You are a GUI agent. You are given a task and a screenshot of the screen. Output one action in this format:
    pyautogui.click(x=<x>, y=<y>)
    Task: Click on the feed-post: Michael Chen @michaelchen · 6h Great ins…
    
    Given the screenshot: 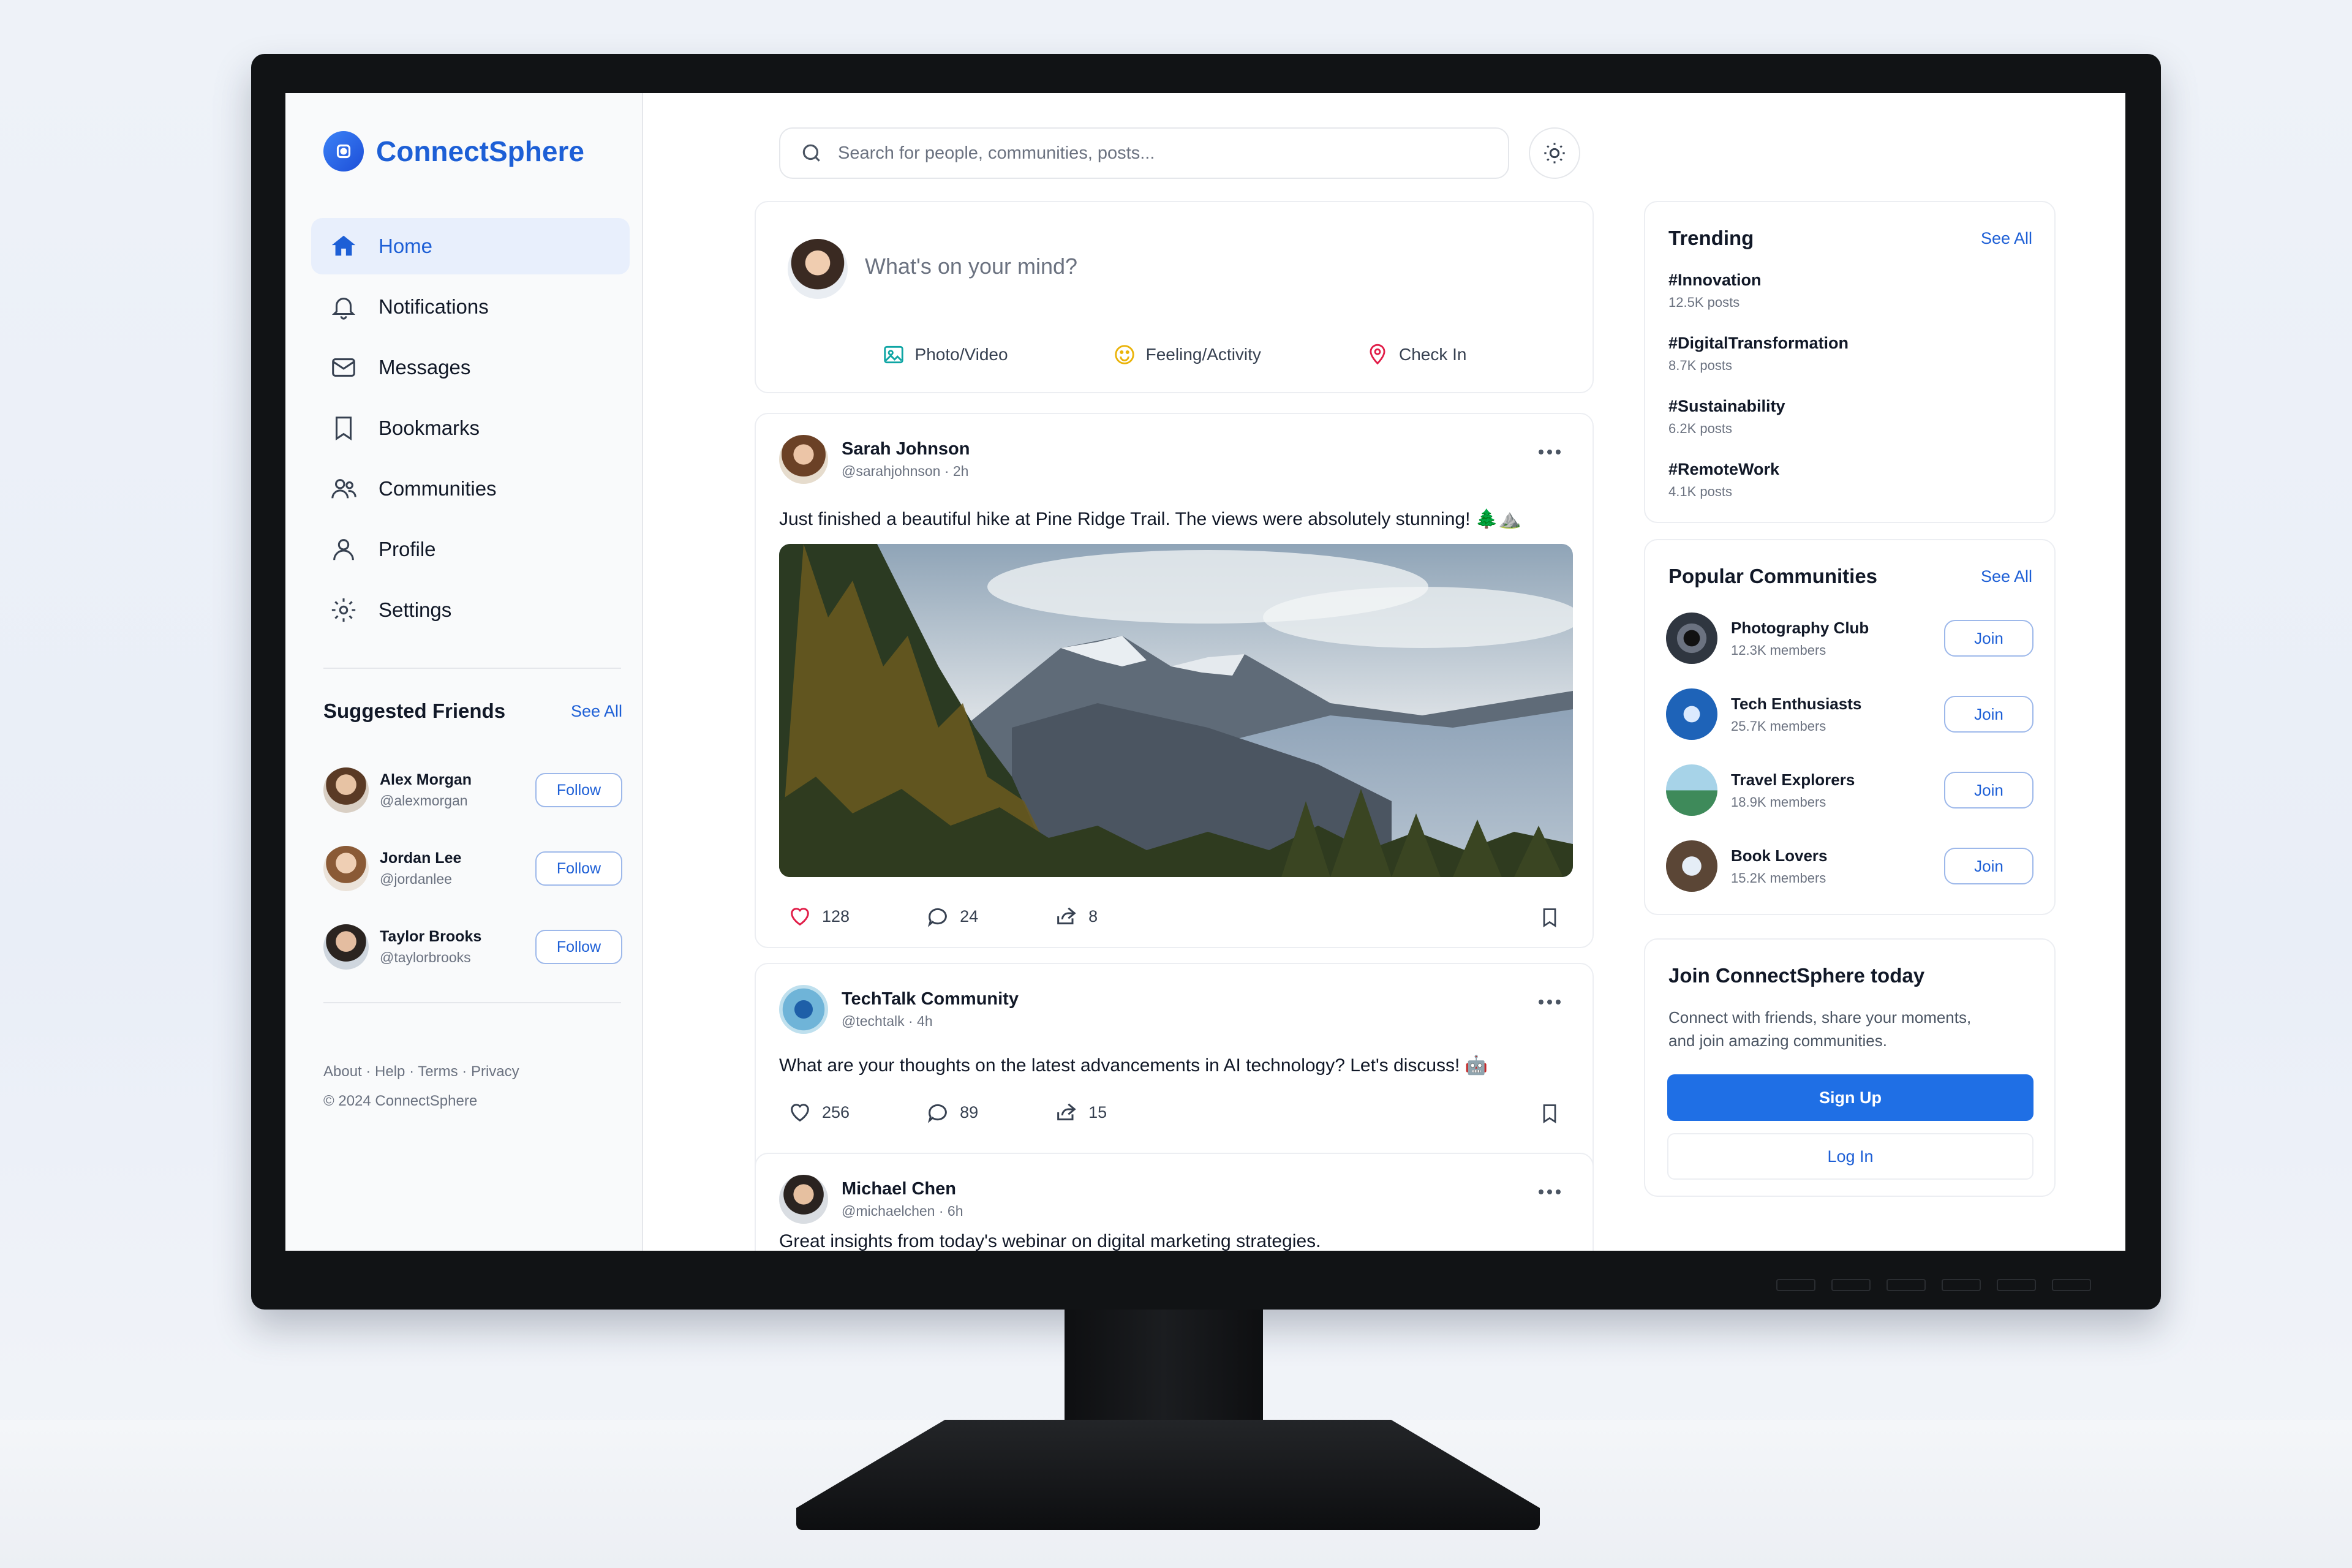 What is the action you would take?
    pyautogui.click(x=1175, y=1202)
    